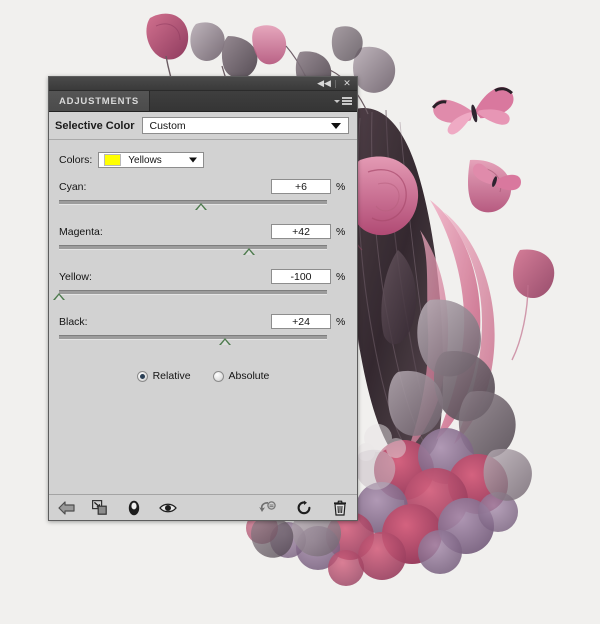  I want to click on reset-previous-state-icon, so click(268, 508).